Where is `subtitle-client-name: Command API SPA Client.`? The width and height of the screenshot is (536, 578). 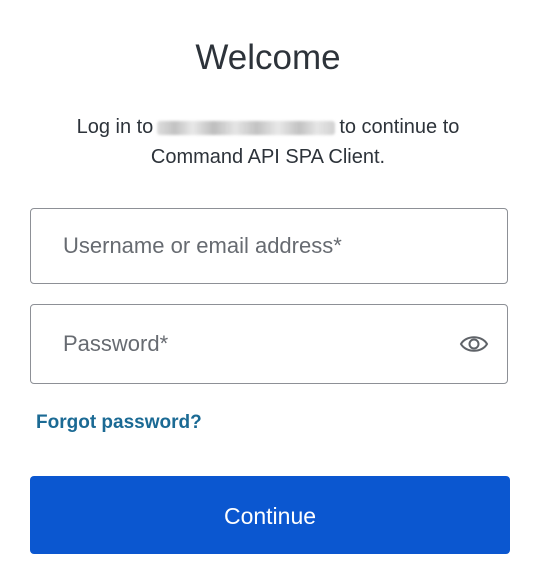
subtitle-client-name: Command API SPA Client. is located at coordinates (268, 157).